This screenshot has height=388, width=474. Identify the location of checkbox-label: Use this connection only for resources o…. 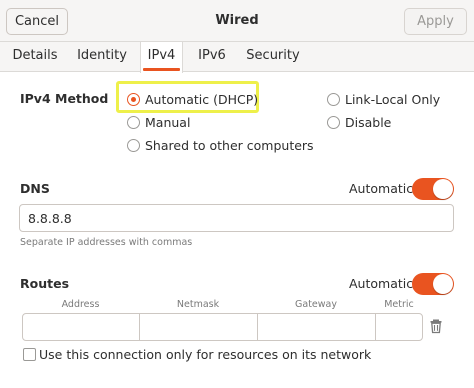
(205, 354).